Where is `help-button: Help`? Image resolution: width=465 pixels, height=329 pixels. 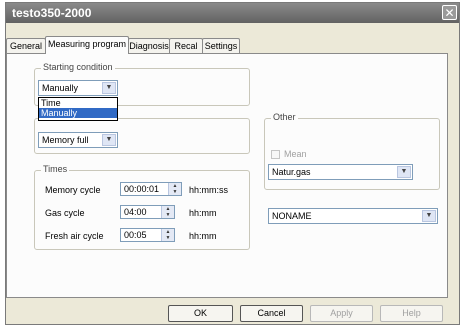 help-button: Help is located at coordinates (411, 313).